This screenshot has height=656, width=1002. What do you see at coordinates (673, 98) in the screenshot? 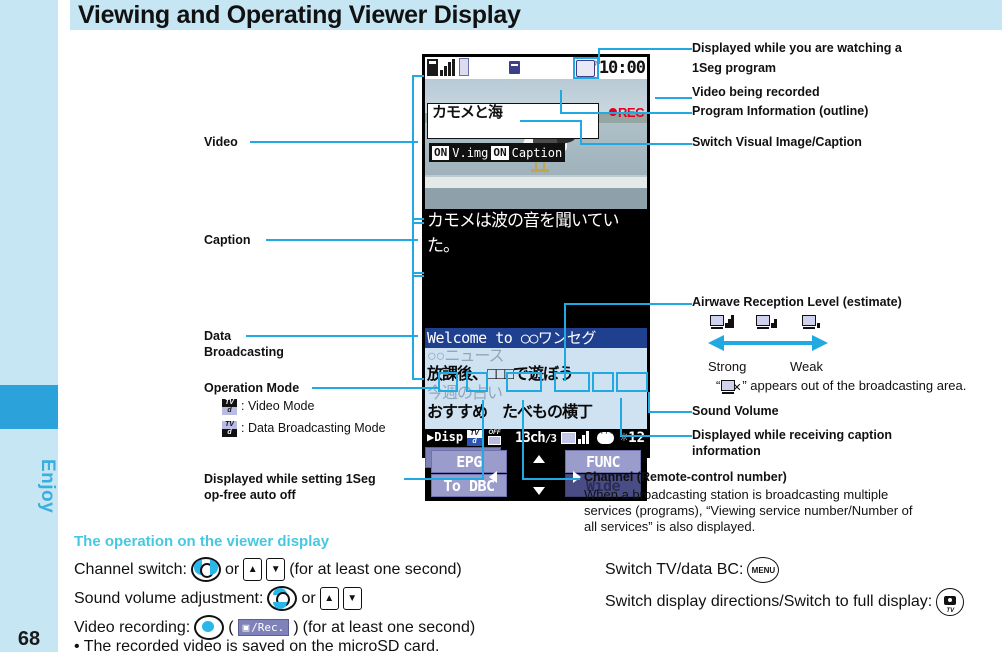
I see `leader-recording` at bounding box center [673, 98].